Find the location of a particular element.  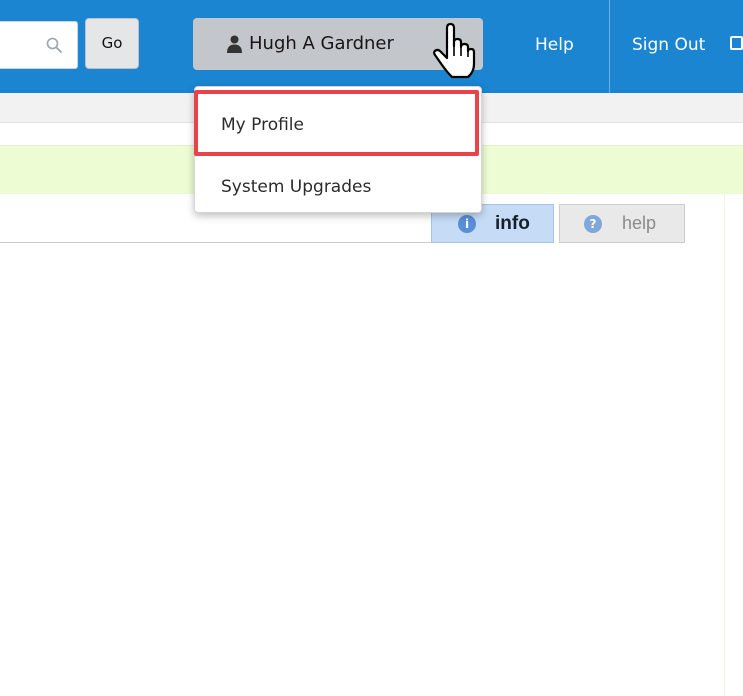

help-icon: ? is located at coordinates (593, 224).